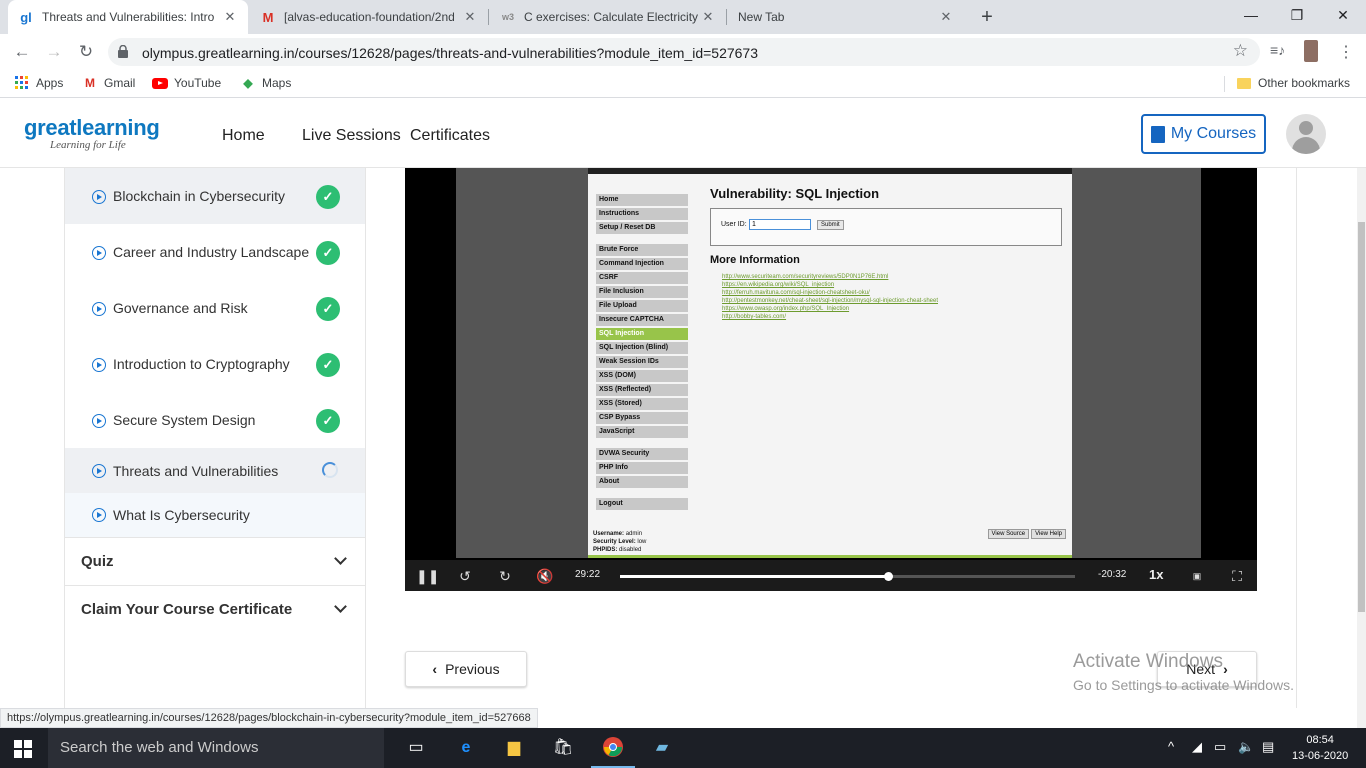 The image size is (1366, 768). What do you see at coordinates (108, 83) in the screenshot?
I see `bookmark-gmail: M Gmail` at bounding box center [108, 83].